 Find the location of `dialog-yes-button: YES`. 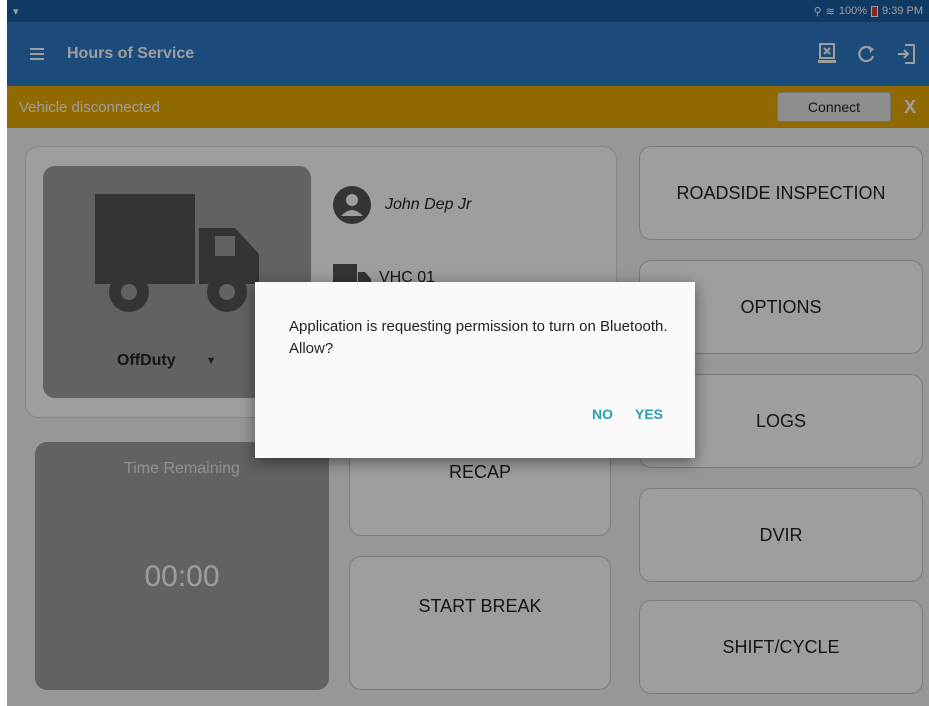

dialog-yes-button: YES is located at coordinates (649, 414).